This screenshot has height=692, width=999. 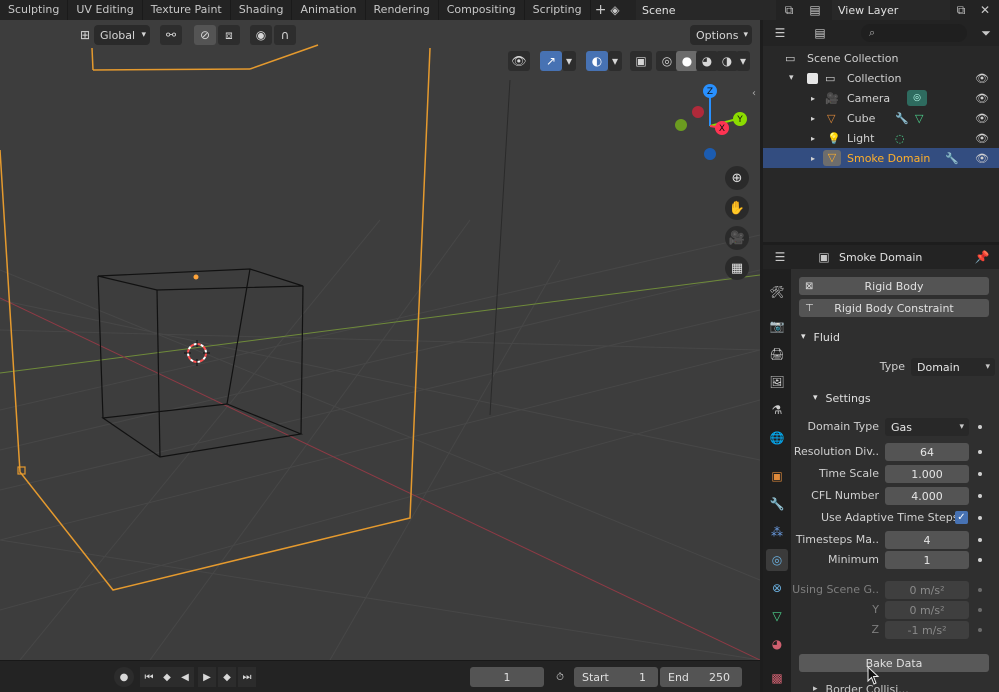 What do you see at coordinates (780, 33) in the screenshot?
I see `editor-type-icon: ☰` at bounding box center [780, 33].